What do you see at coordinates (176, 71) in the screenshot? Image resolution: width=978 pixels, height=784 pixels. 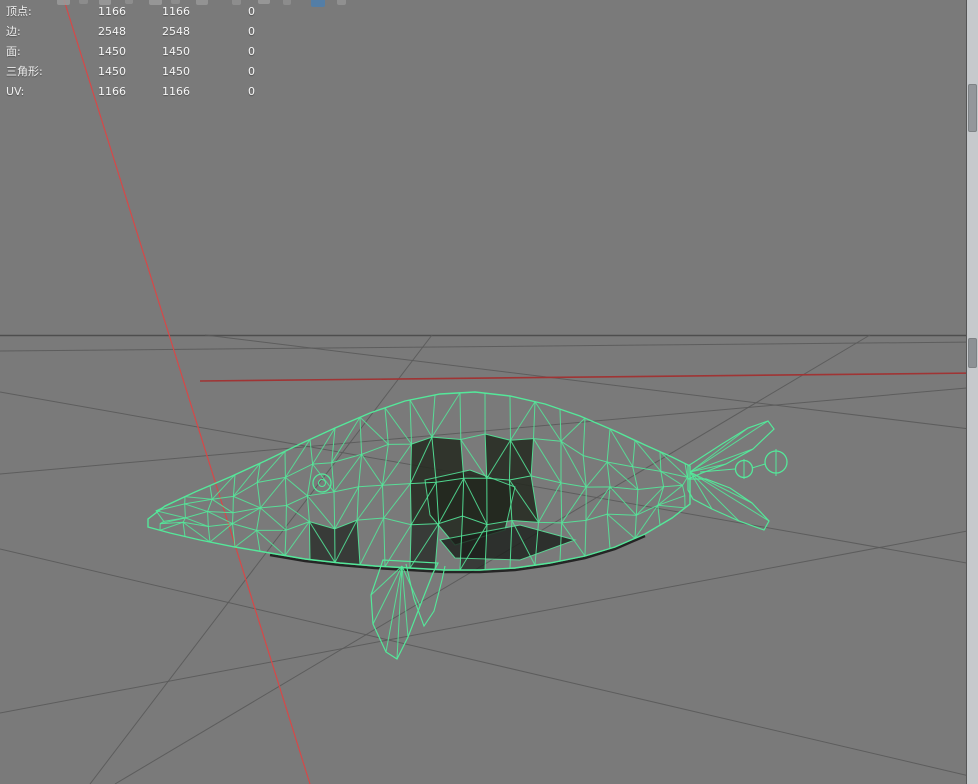 I see `triangles-count2: 1450` at bounding box center [176, 71].